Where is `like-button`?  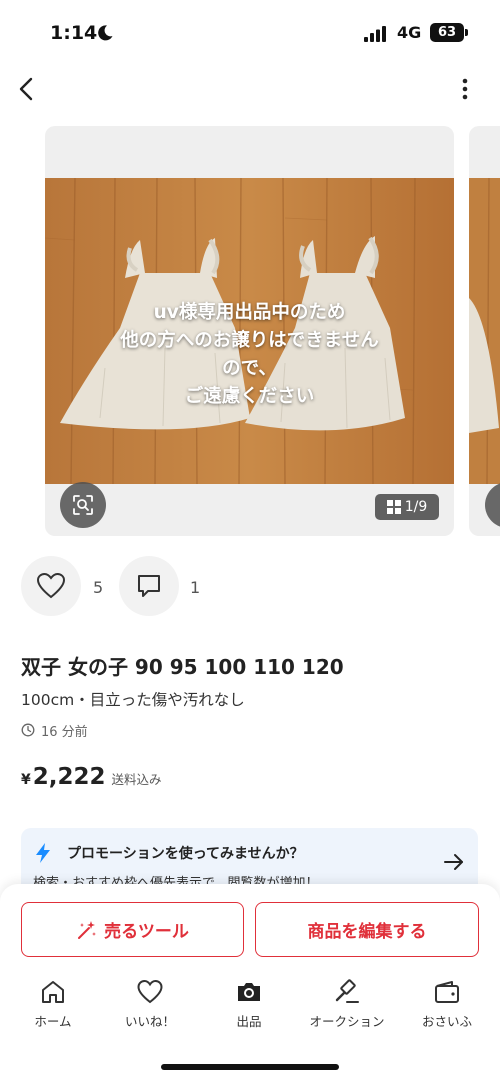 like-button is located at coordinates (51, 586).